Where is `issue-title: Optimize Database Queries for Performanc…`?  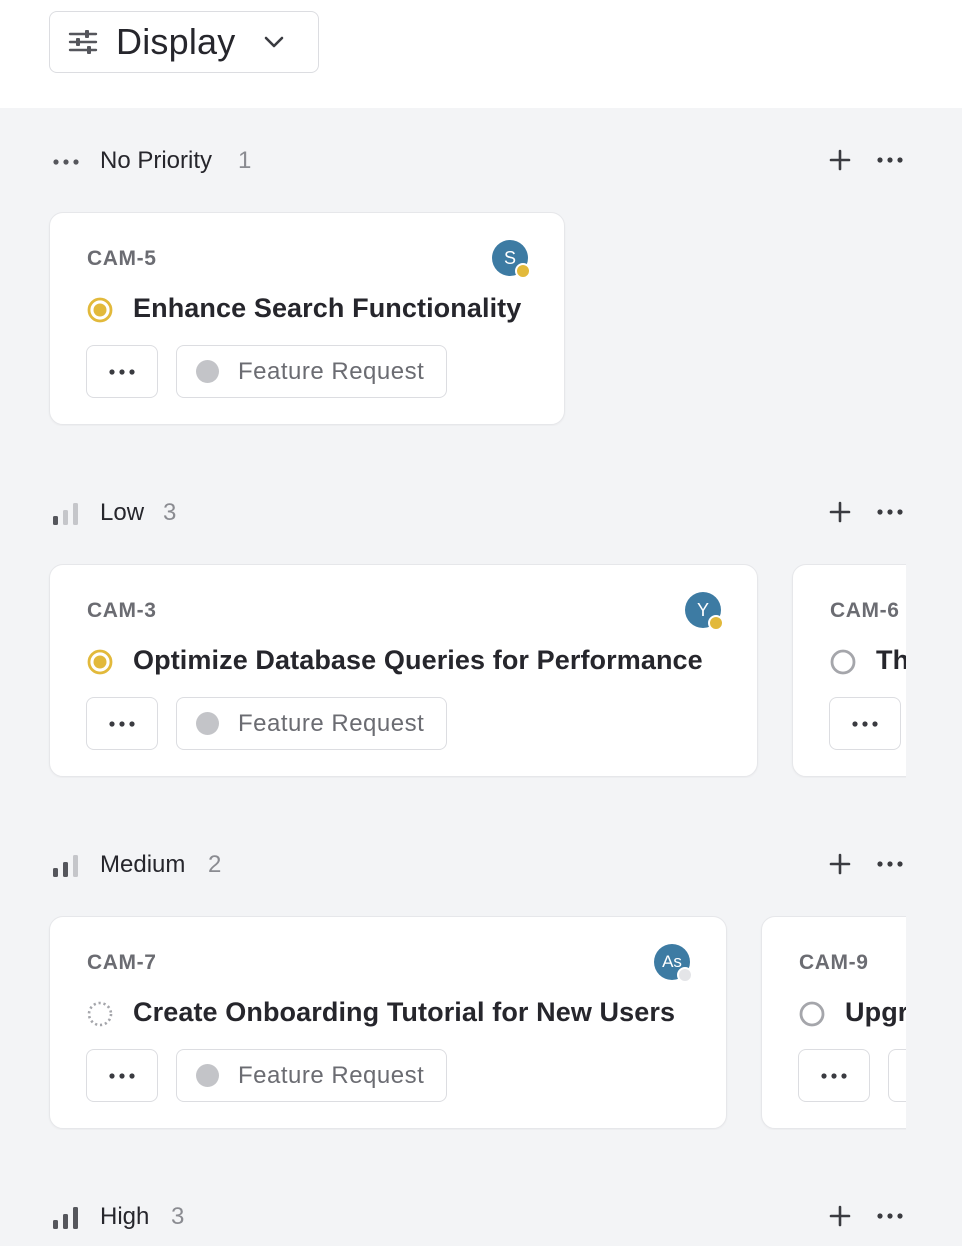 issue-title: Optimize Database Queries for Performanc… is located at coordinates (418, 660).